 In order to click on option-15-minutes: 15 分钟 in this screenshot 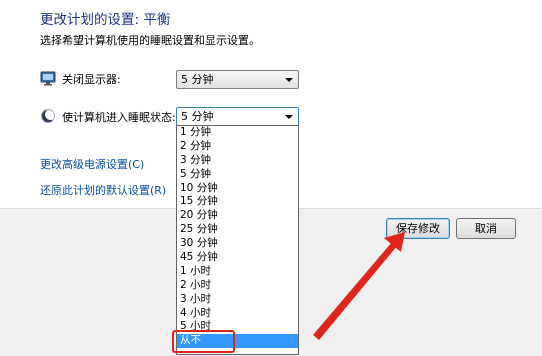, I will do `click(237, 202)`.